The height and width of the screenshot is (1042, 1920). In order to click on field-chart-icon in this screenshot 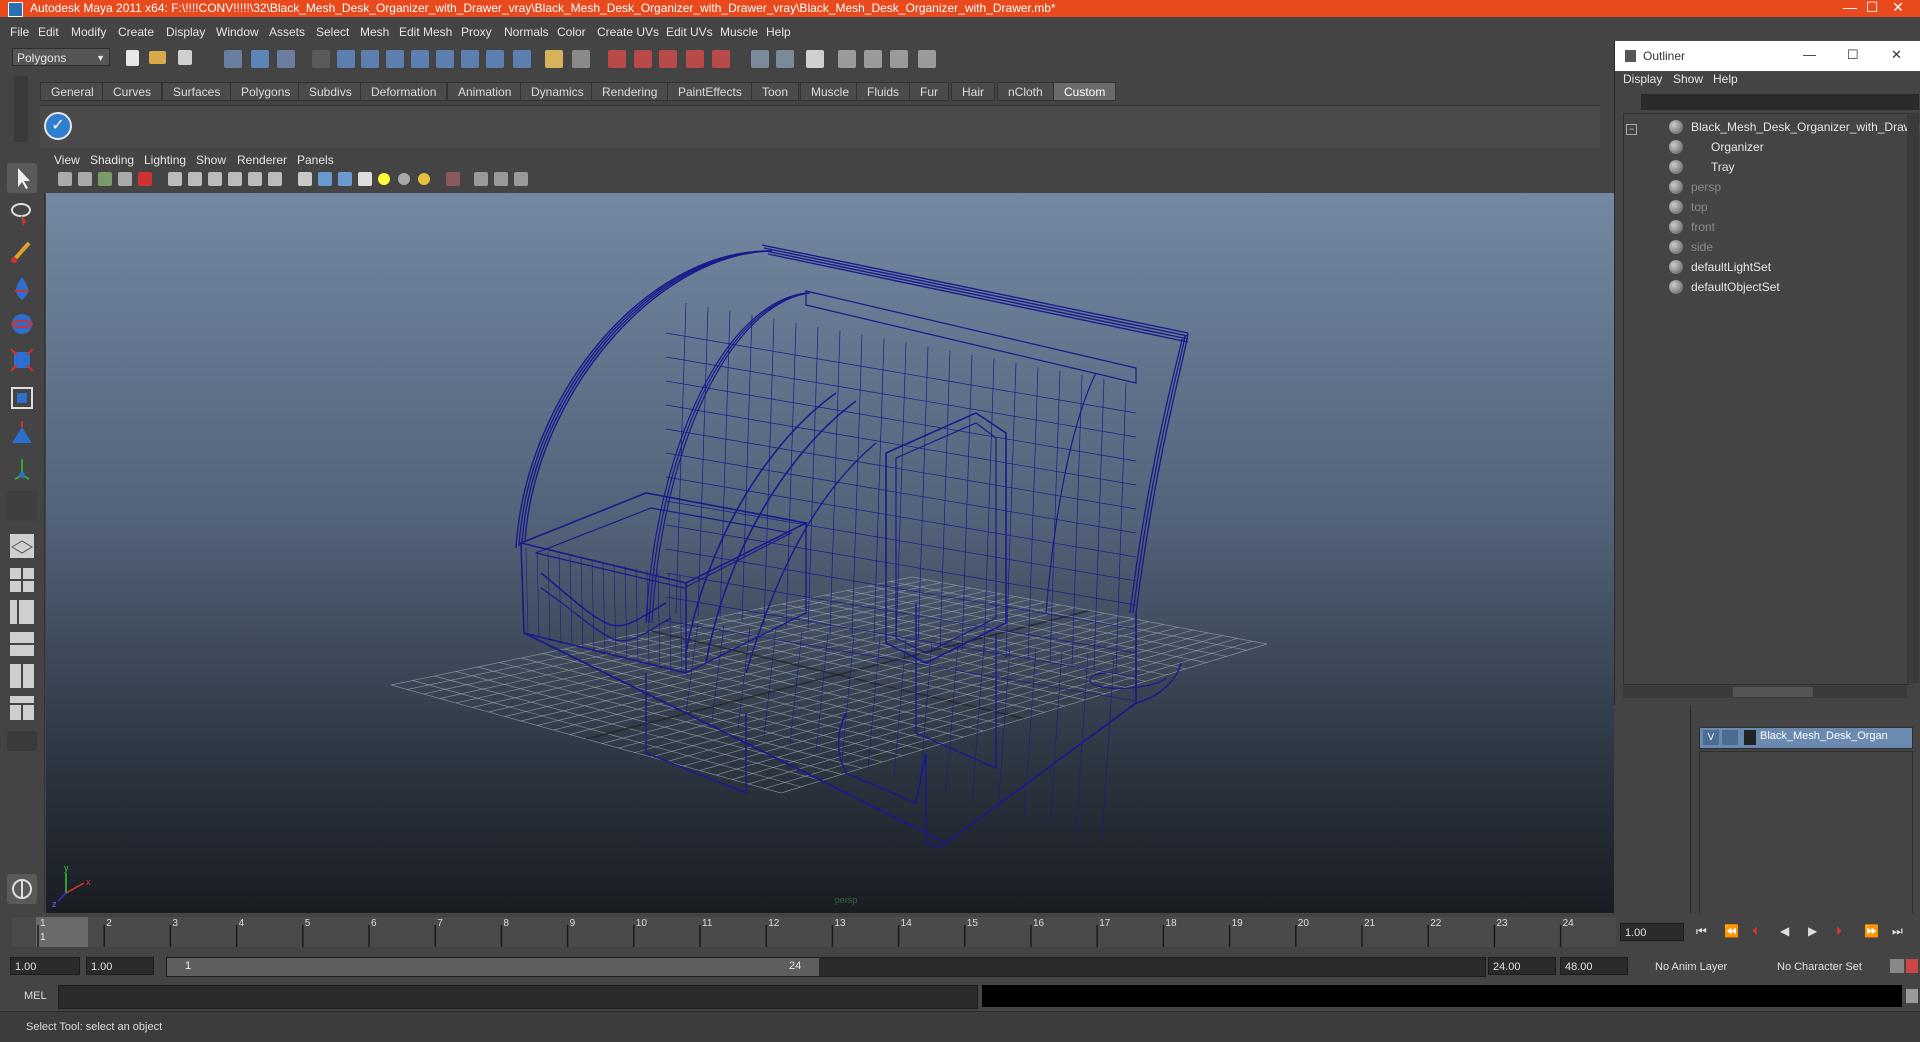, I will do `click(255, 179)`.